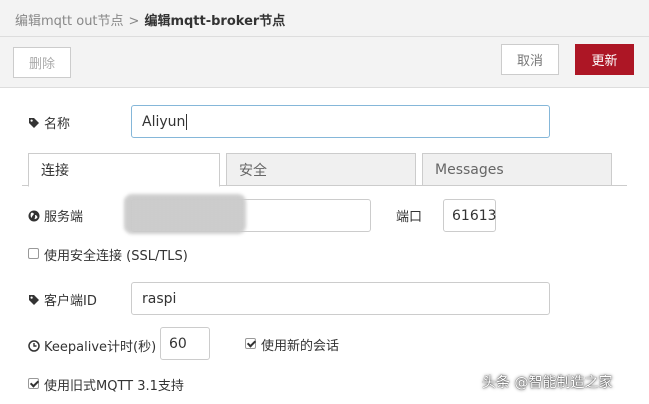 Image resolution: width=649 pixels, height=404 pixels. What do you see at coordinates (474, 215) in the screenshot?
I see `port-input-value: 61613` at bounding box center [474, 215].